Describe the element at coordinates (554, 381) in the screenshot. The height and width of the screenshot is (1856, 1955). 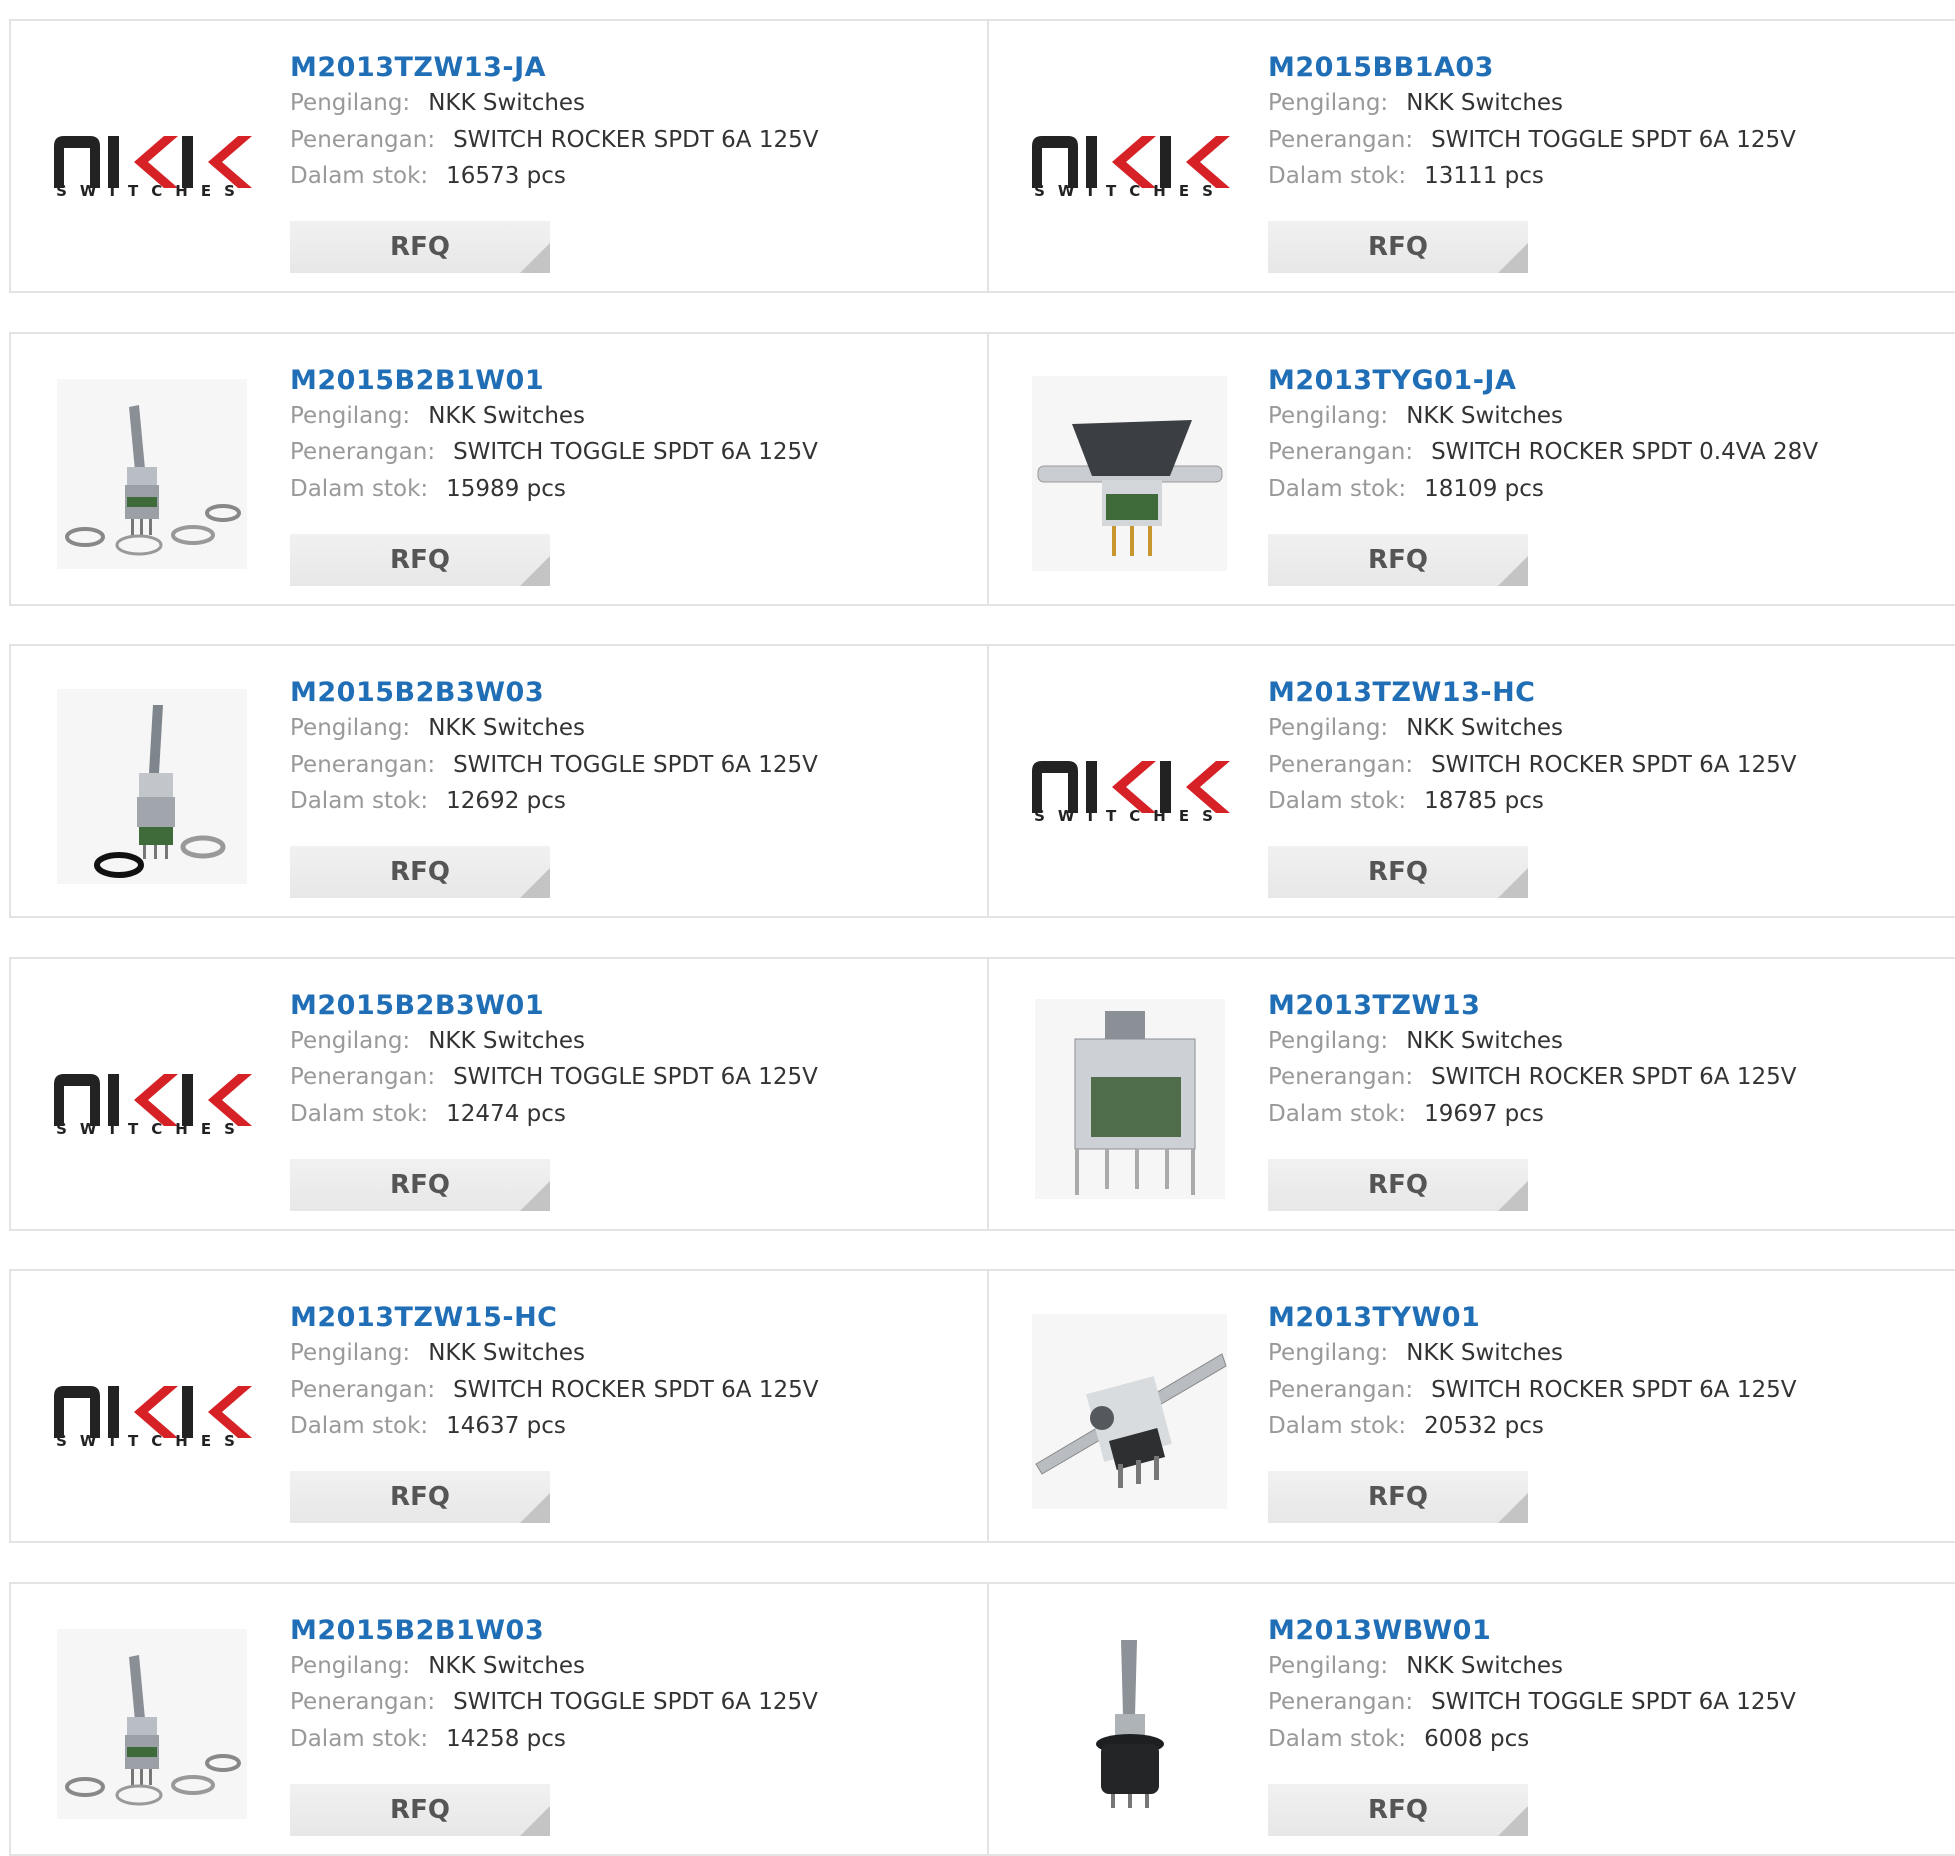
I see `part-number-link: M2015B2B1W01` at that location.